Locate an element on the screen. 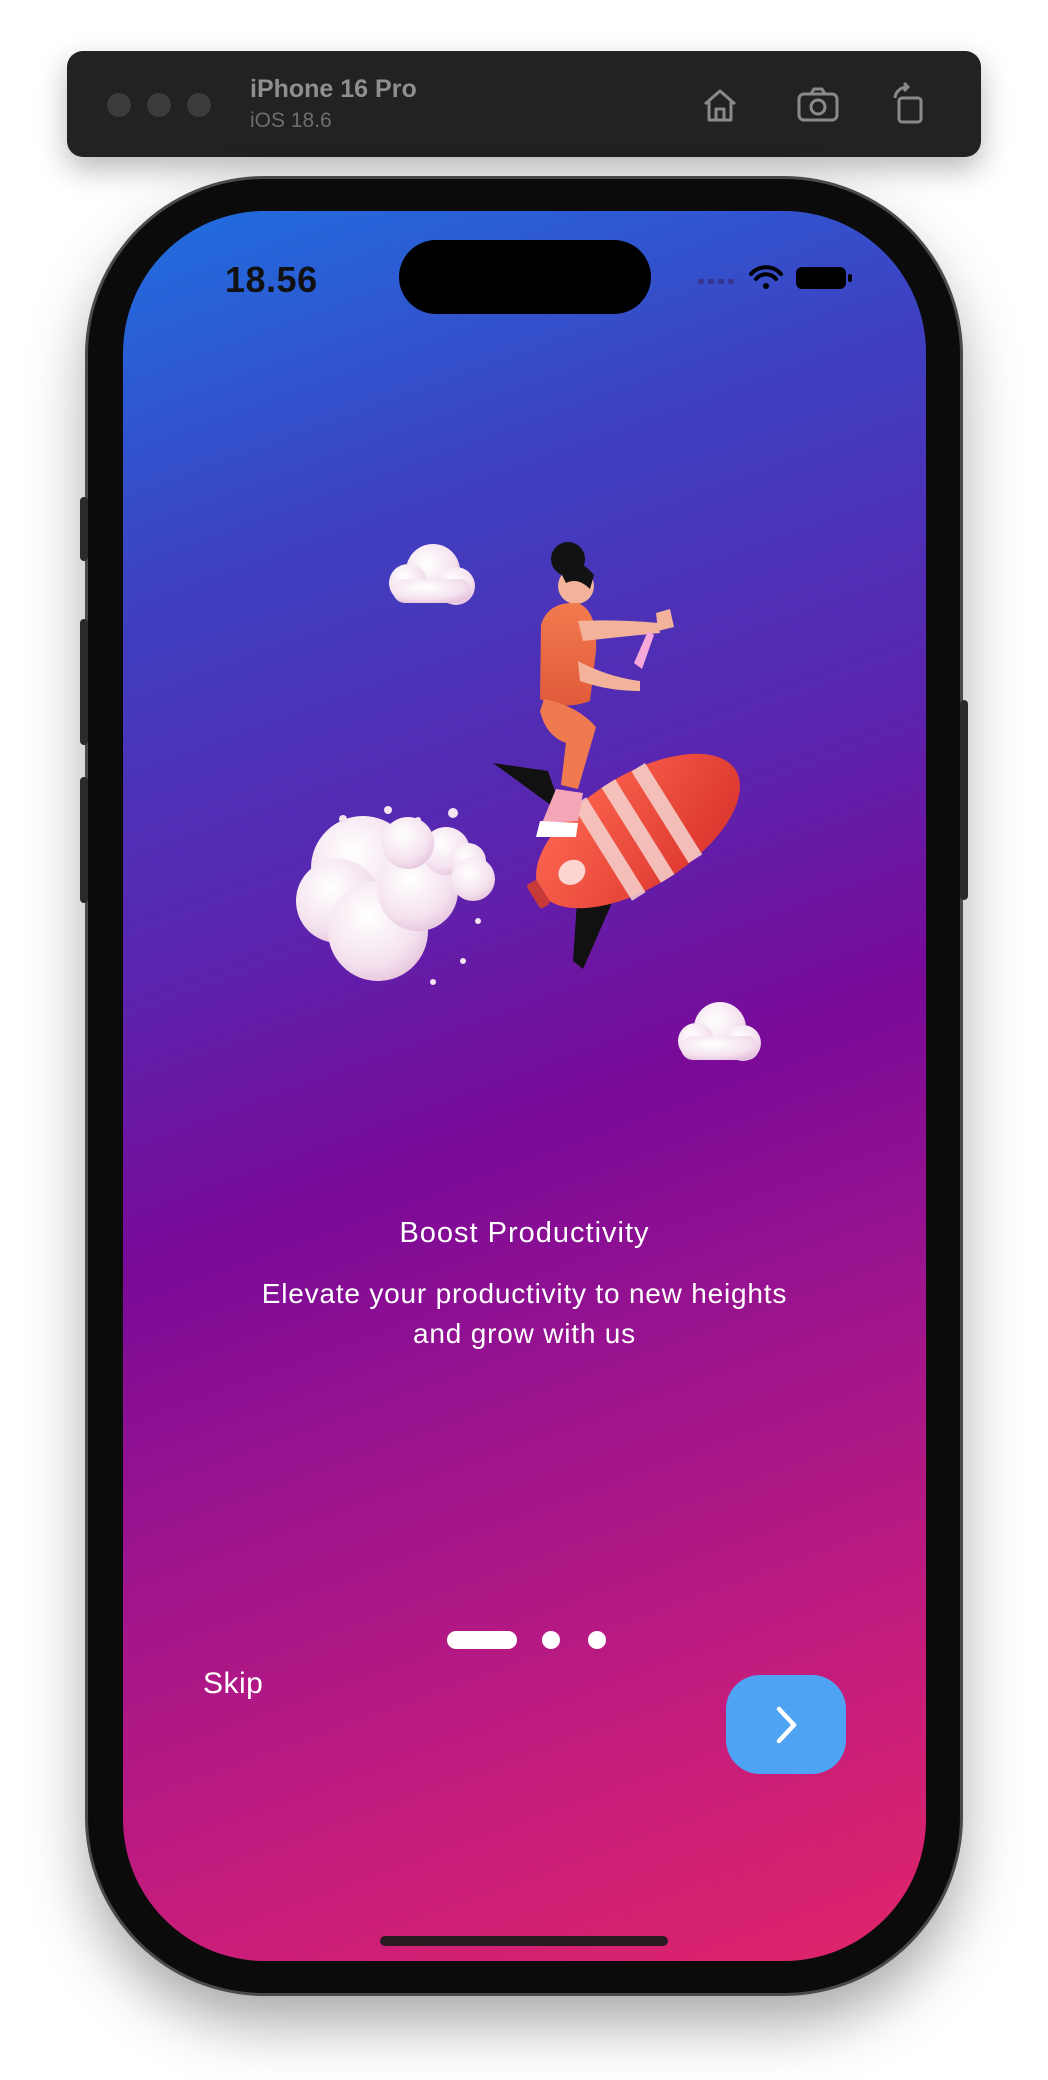  cloud-small-top is located at coordinates (432, 574).